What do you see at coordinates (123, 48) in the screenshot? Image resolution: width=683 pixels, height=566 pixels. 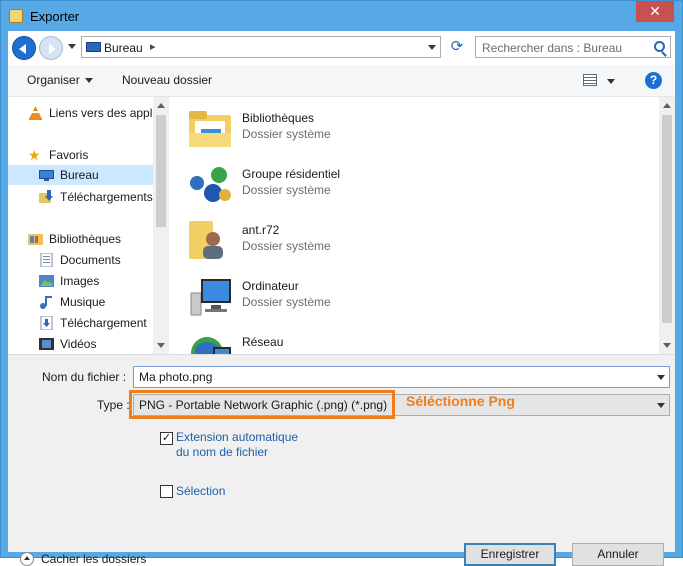 I see `address-location: Bureau` at bounding box center [123, 48].